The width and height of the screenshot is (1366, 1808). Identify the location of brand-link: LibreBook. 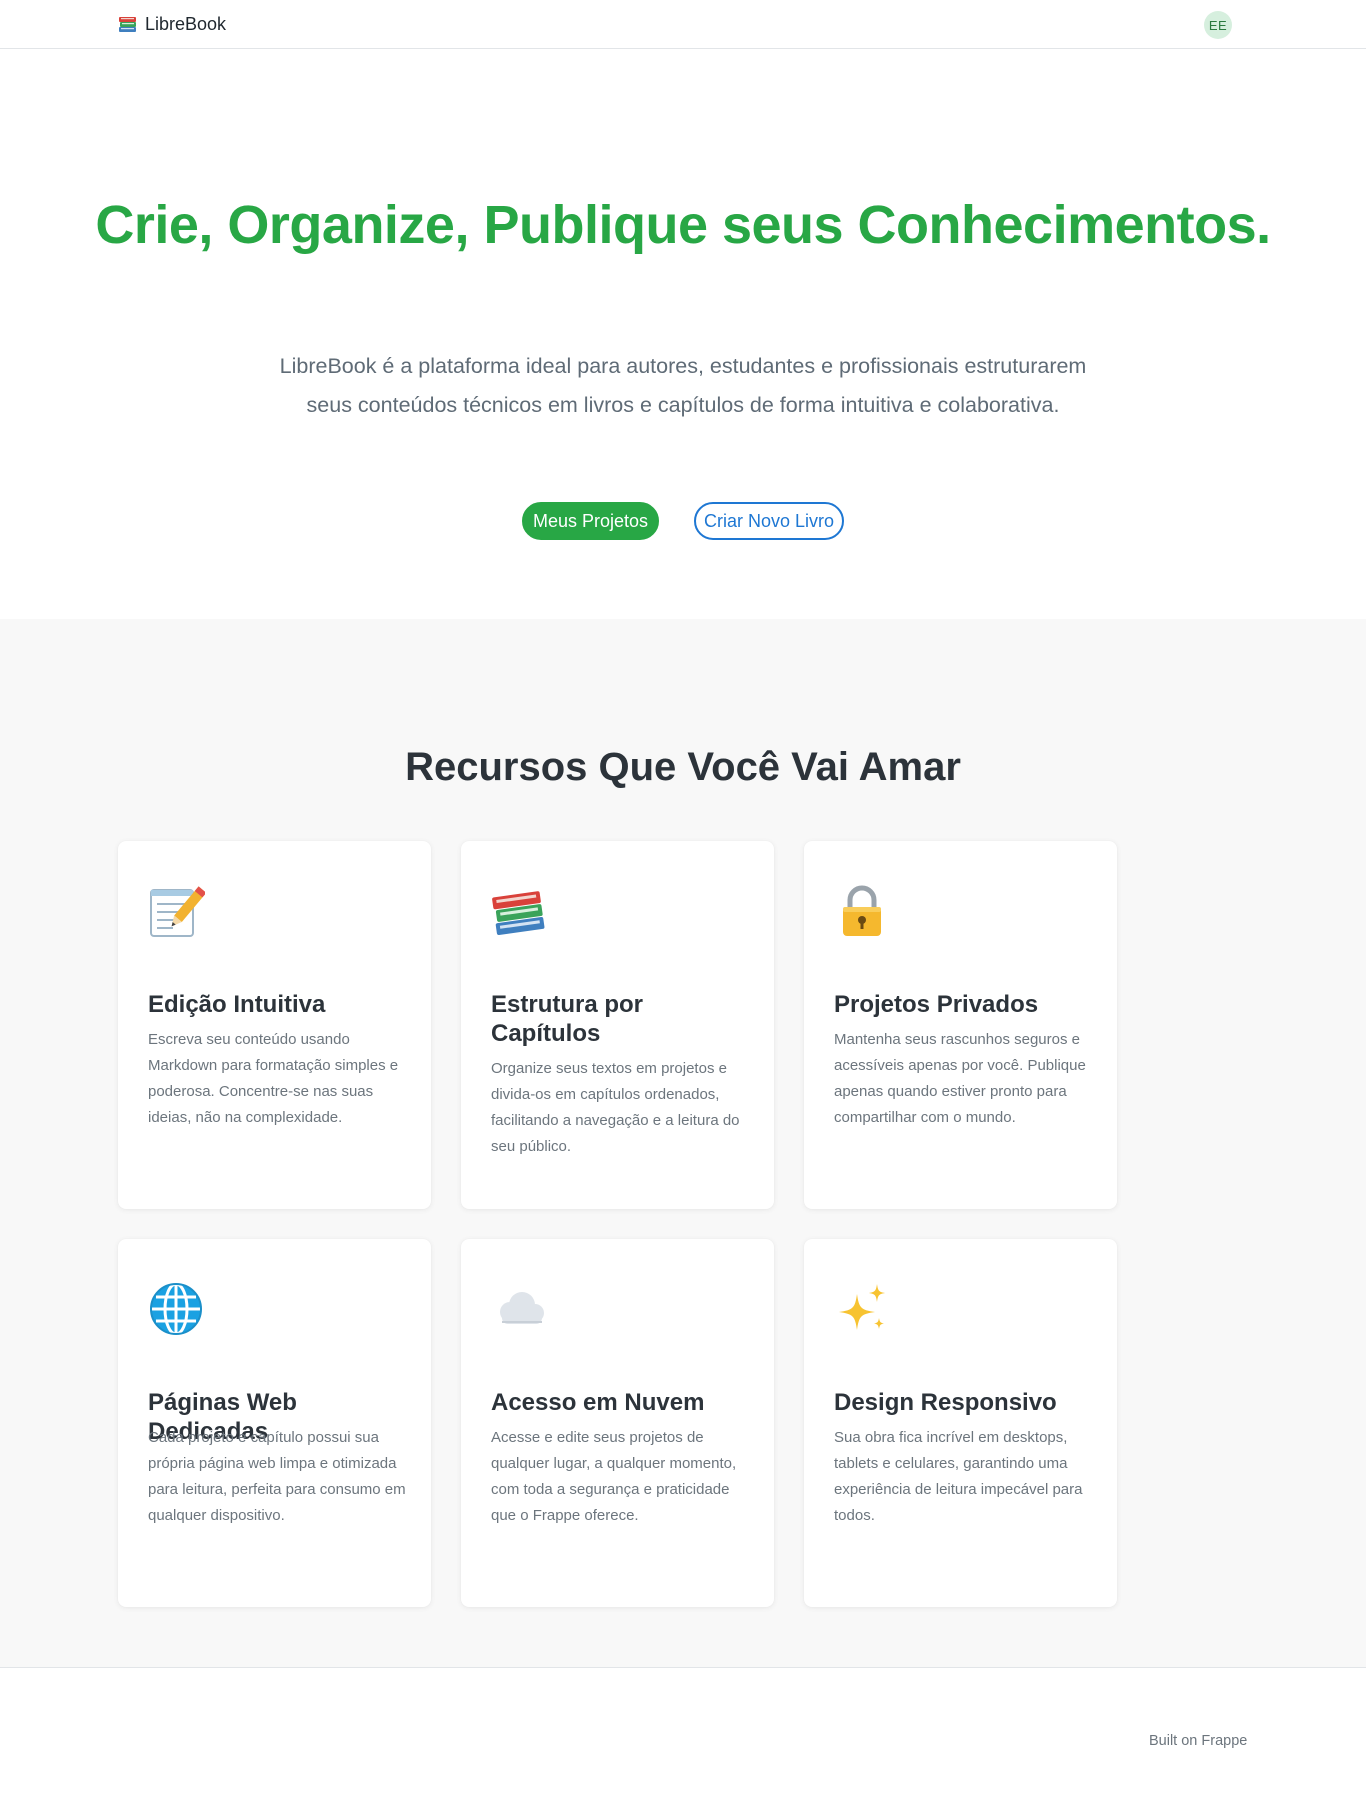
(171, 24).